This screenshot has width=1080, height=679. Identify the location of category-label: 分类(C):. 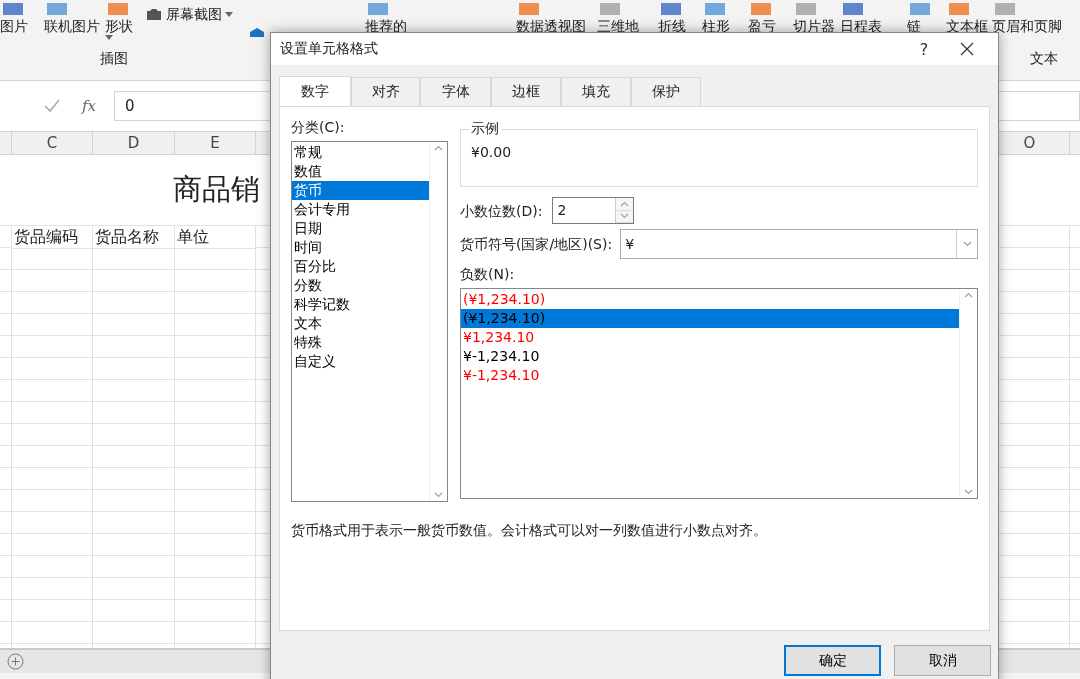
(318, 127).